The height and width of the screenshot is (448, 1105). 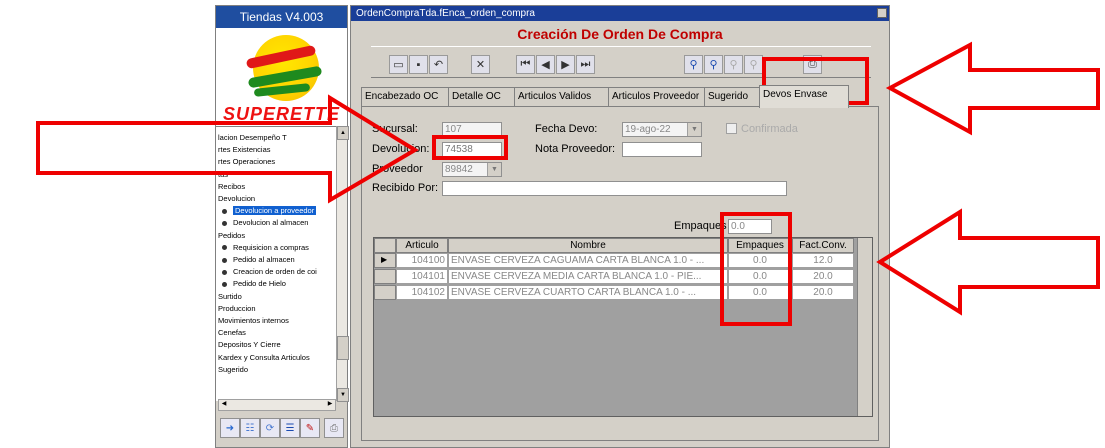 What do you see at coordinates (992, 88) in the screenshot?
I see `arrow-left-tab` at bounding box center [992, 88].